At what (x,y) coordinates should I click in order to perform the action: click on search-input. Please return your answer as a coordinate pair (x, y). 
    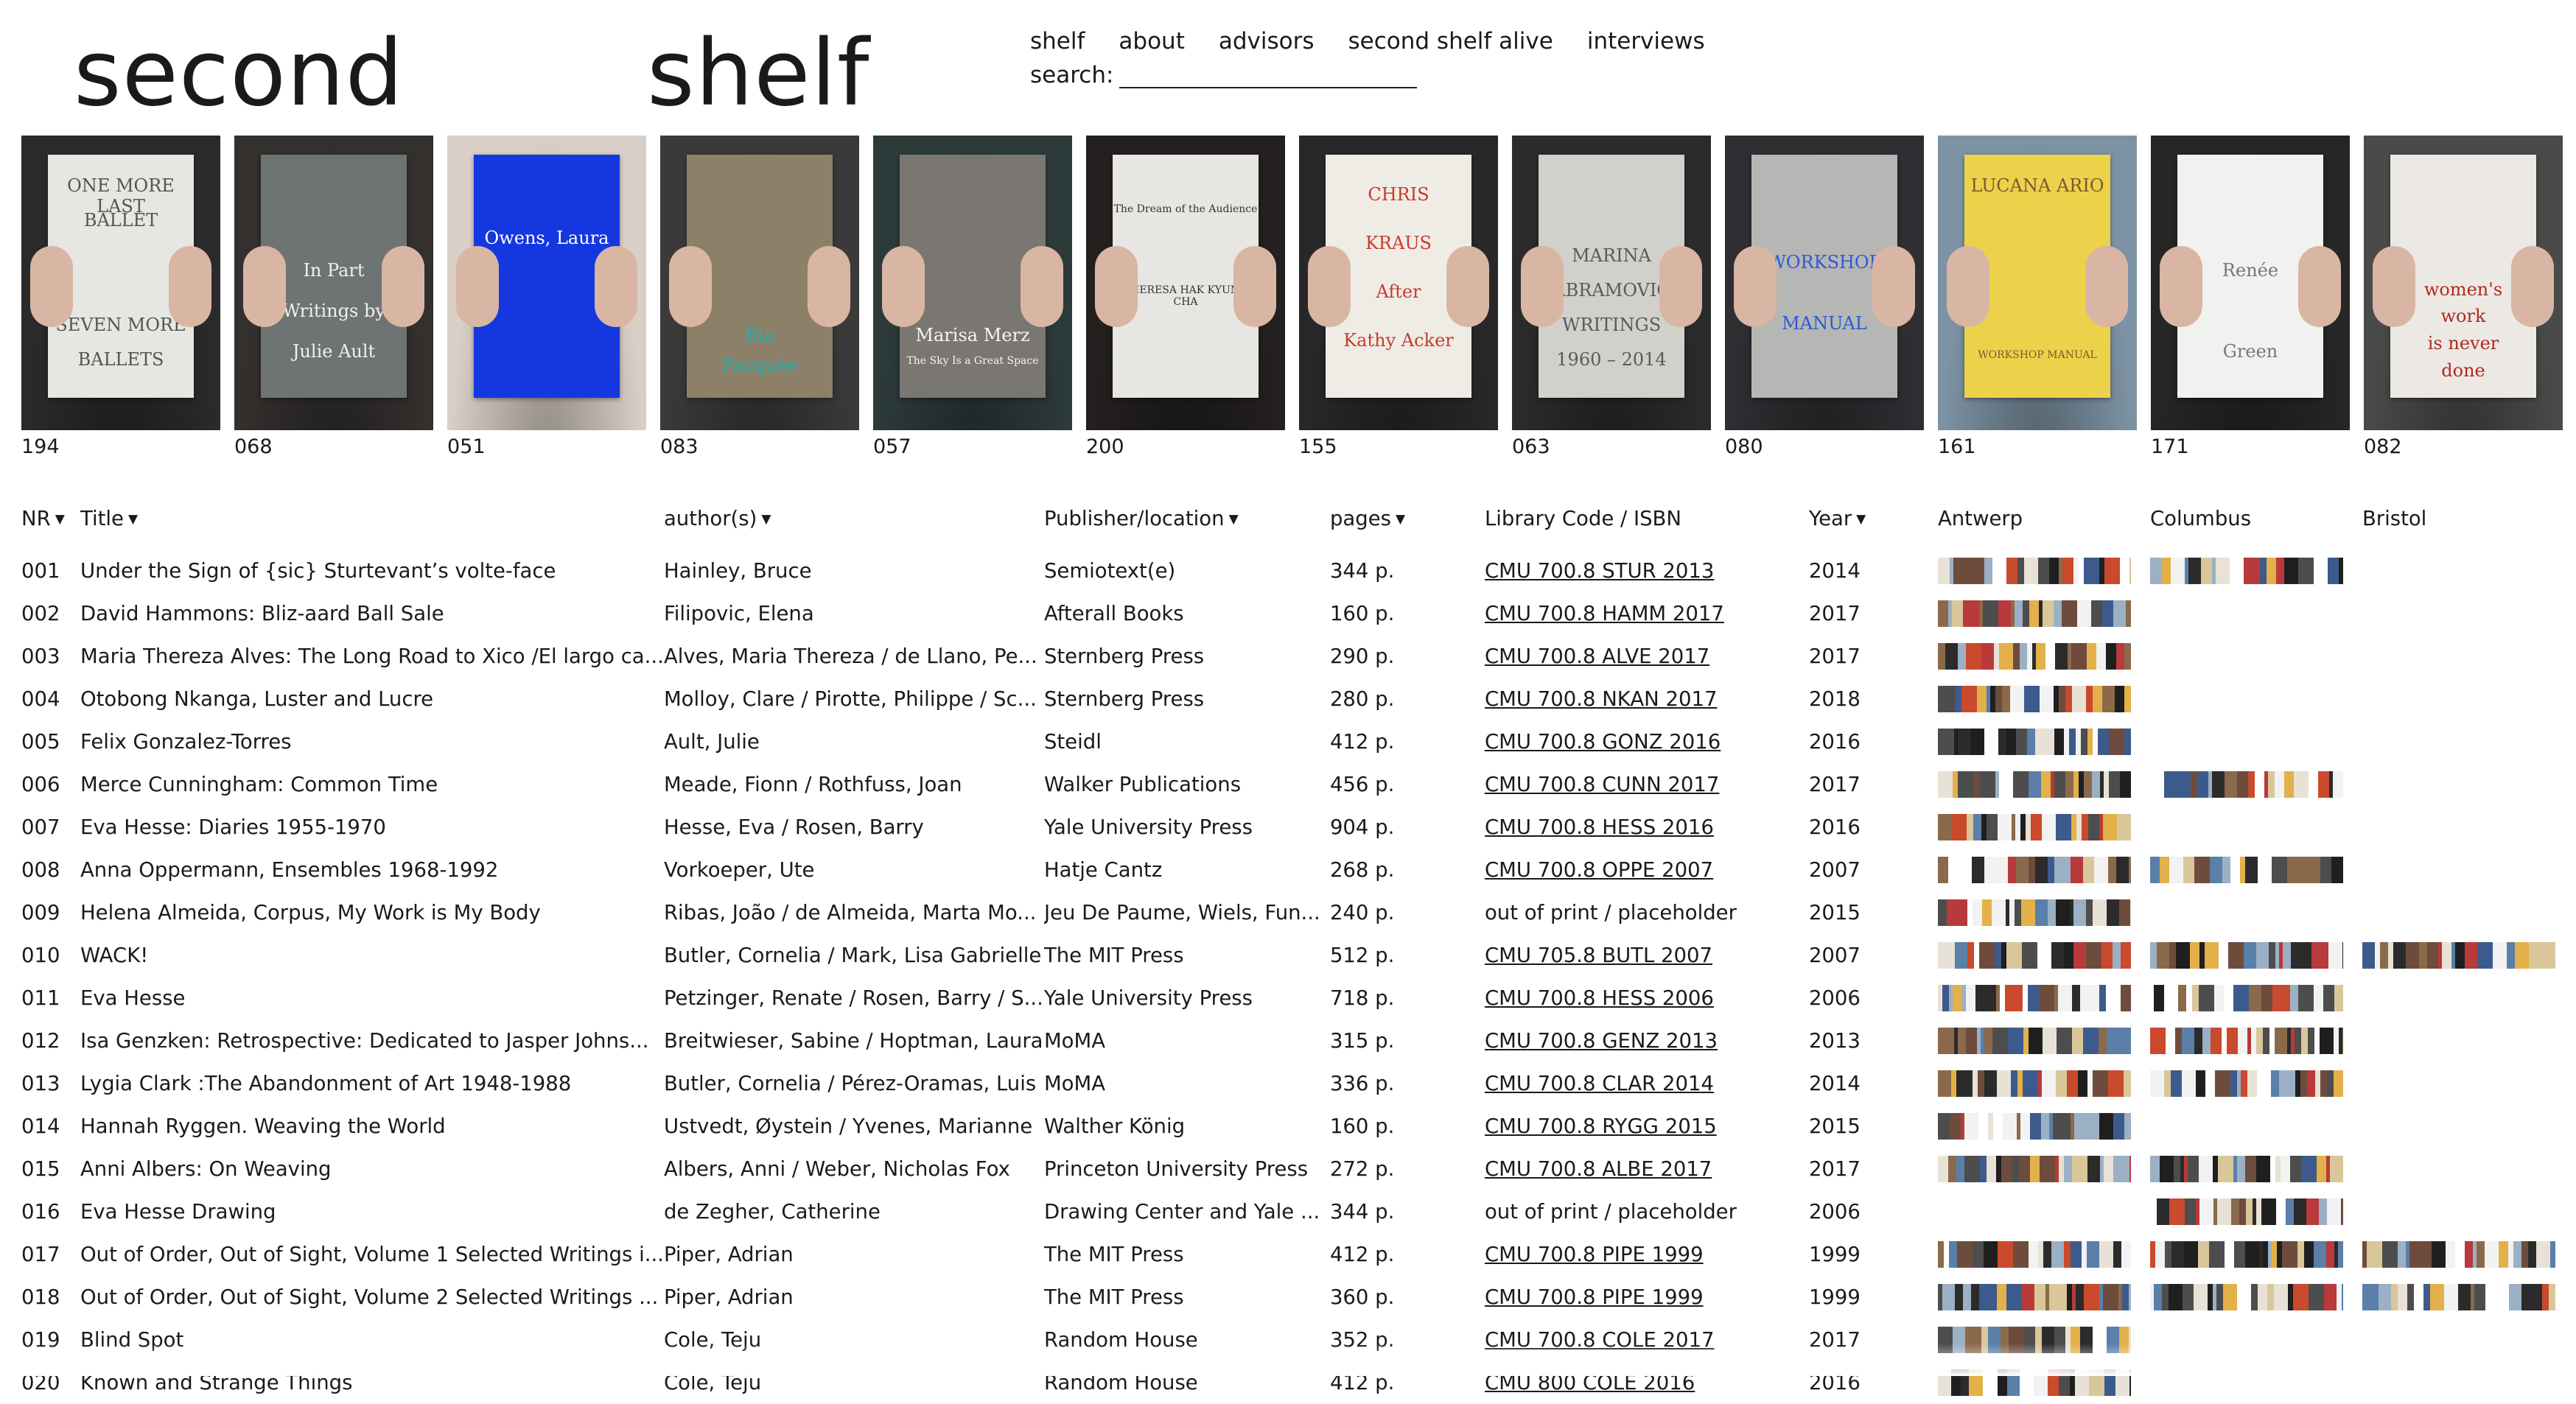
    Looking at the image, I should click on (1268, 73).